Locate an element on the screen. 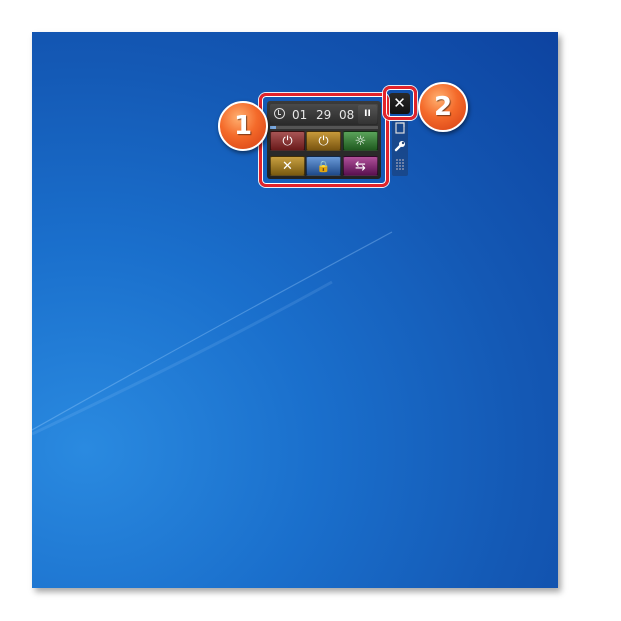  gadget-side-controls is located at coordinates (400, 147).